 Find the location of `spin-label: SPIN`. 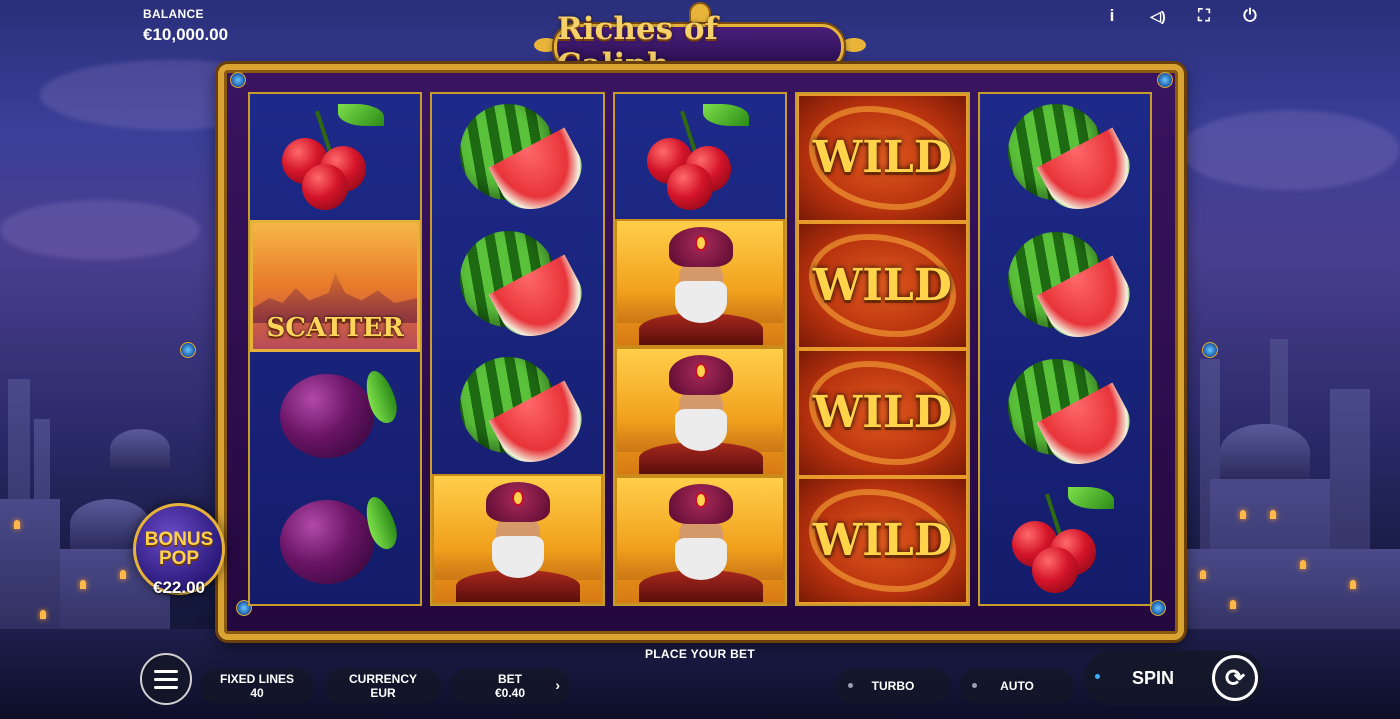

spin-label: SPIN is located at coordinates (1153, 678).